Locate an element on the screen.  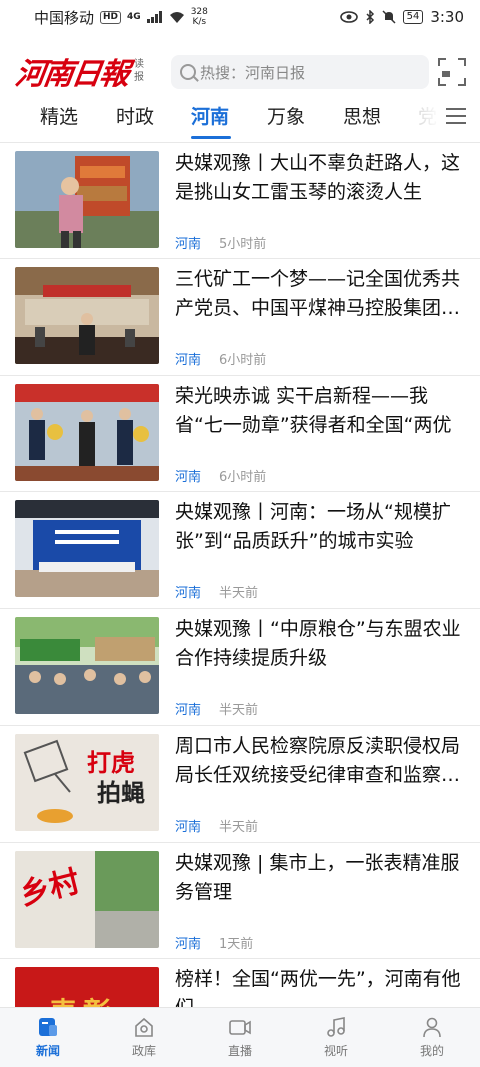
logo-text: 河南日報 is located at coordinates (71, 74).